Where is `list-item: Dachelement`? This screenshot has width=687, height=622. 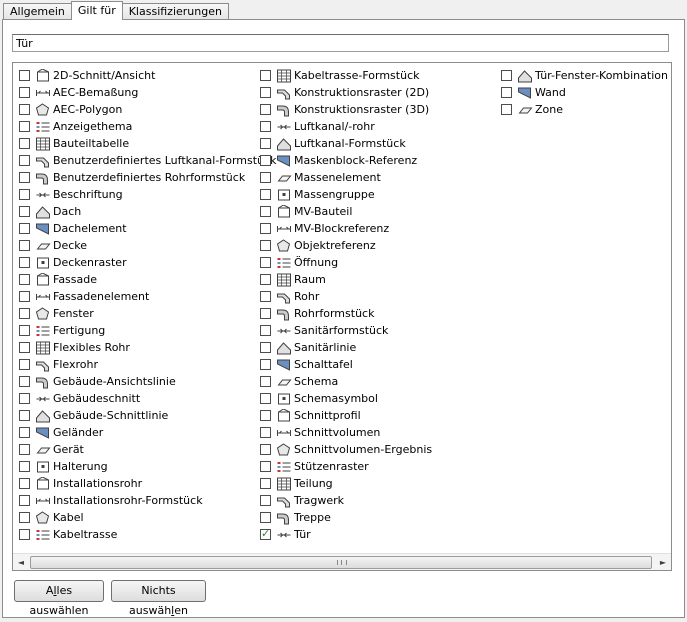 list-item: Dachelement is located at coordinates (147, 228).